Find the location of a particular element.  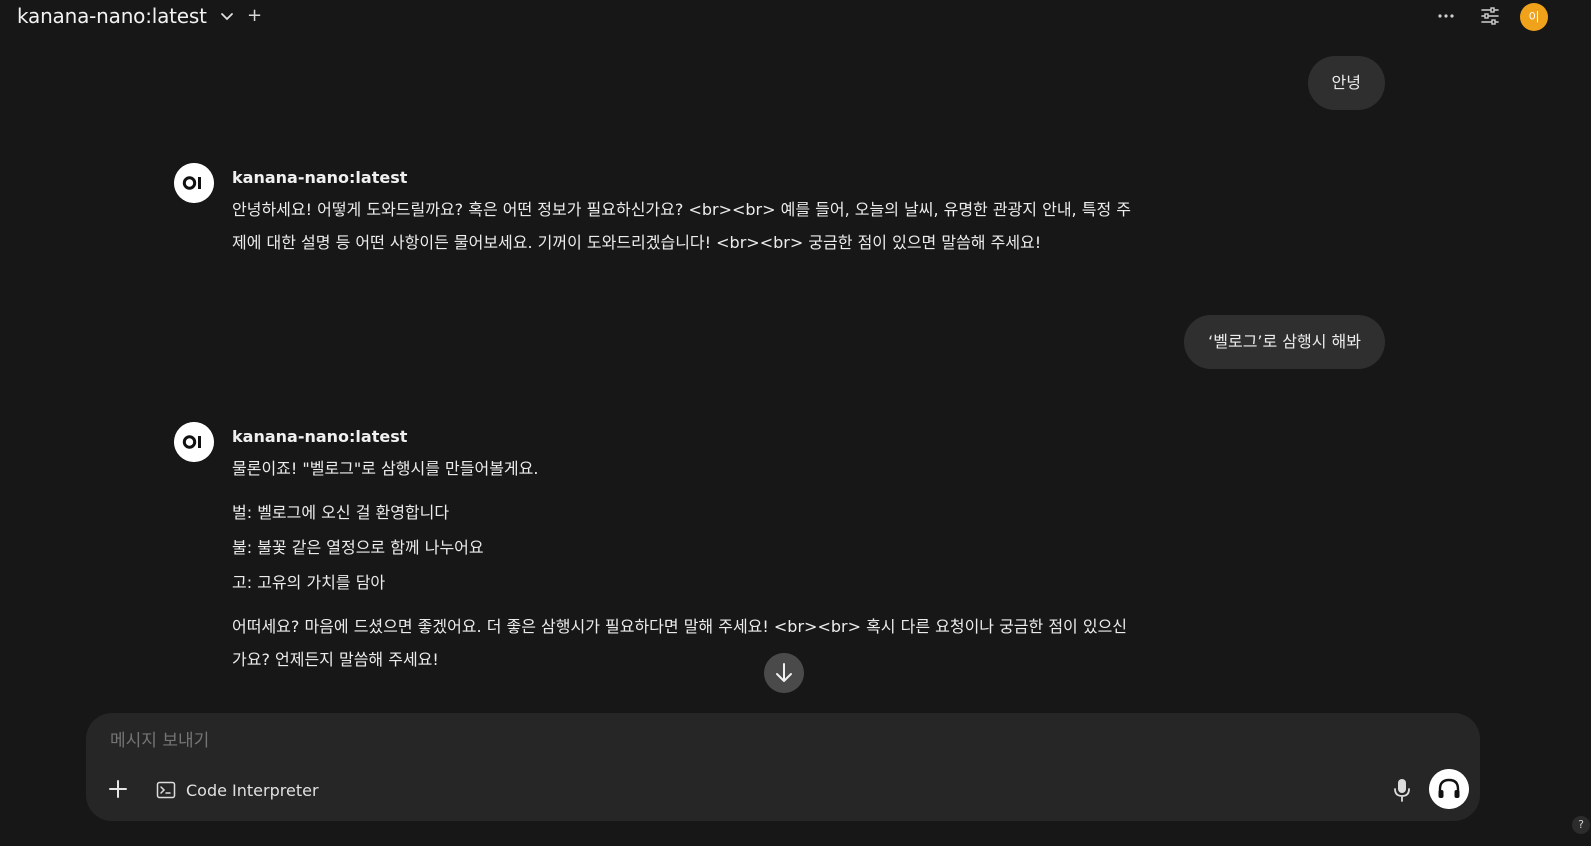

poem-line: 벌: 벨로그에 오신 걸 환영합니다 is located at coordinates (341, 512).